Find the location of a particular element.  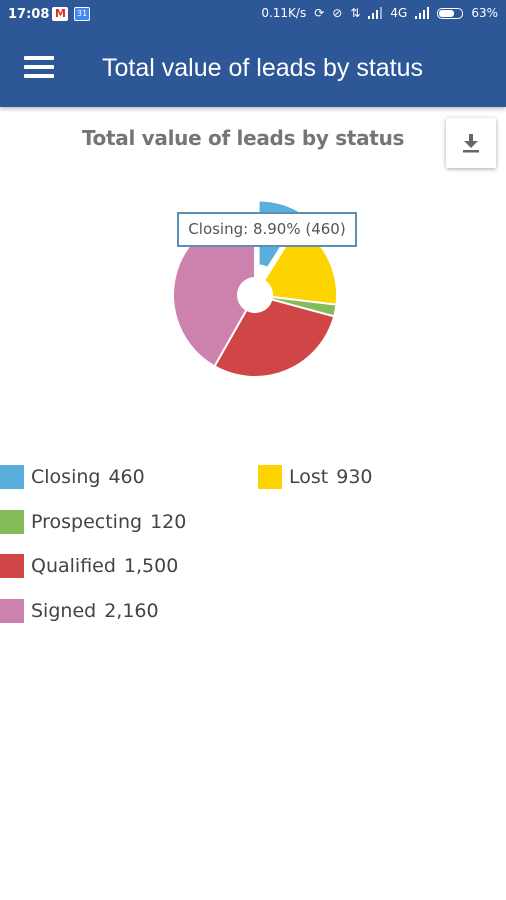

legend-label: Qualified 1,500 is located at coordinates (104, 566).